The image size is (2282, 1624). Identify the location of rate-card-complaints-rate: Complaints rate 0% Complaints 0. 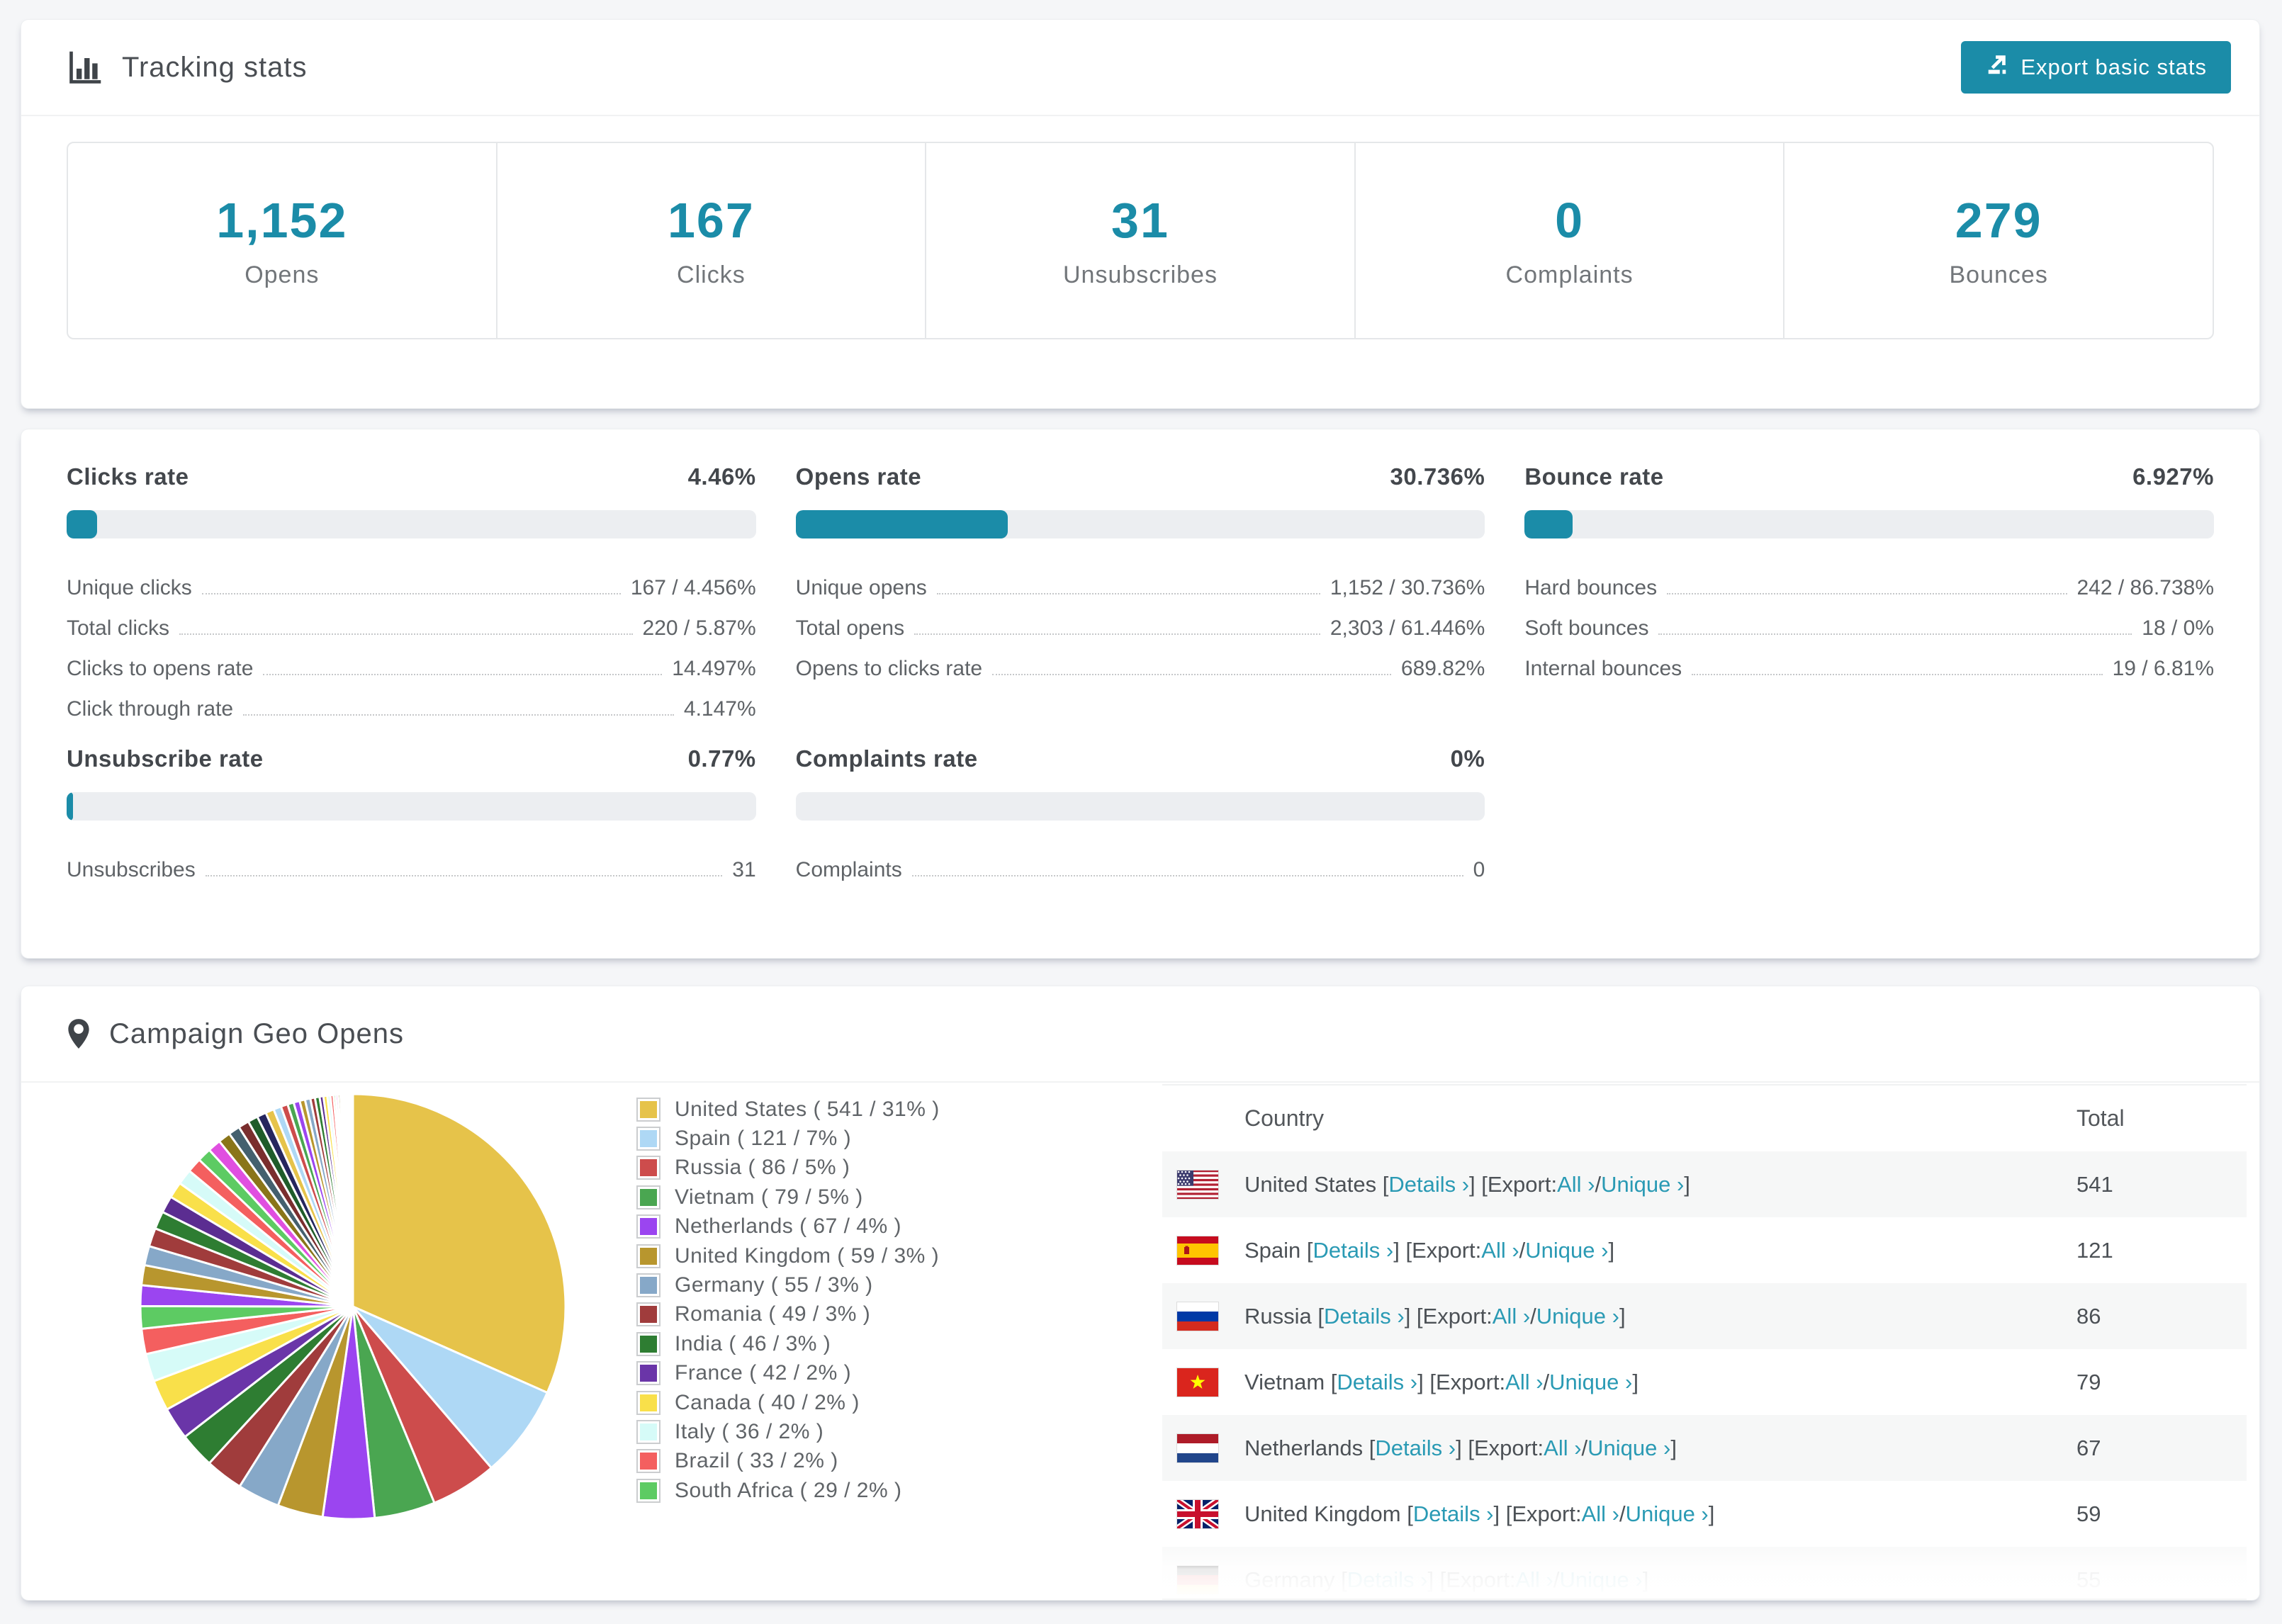
(1140, 815).